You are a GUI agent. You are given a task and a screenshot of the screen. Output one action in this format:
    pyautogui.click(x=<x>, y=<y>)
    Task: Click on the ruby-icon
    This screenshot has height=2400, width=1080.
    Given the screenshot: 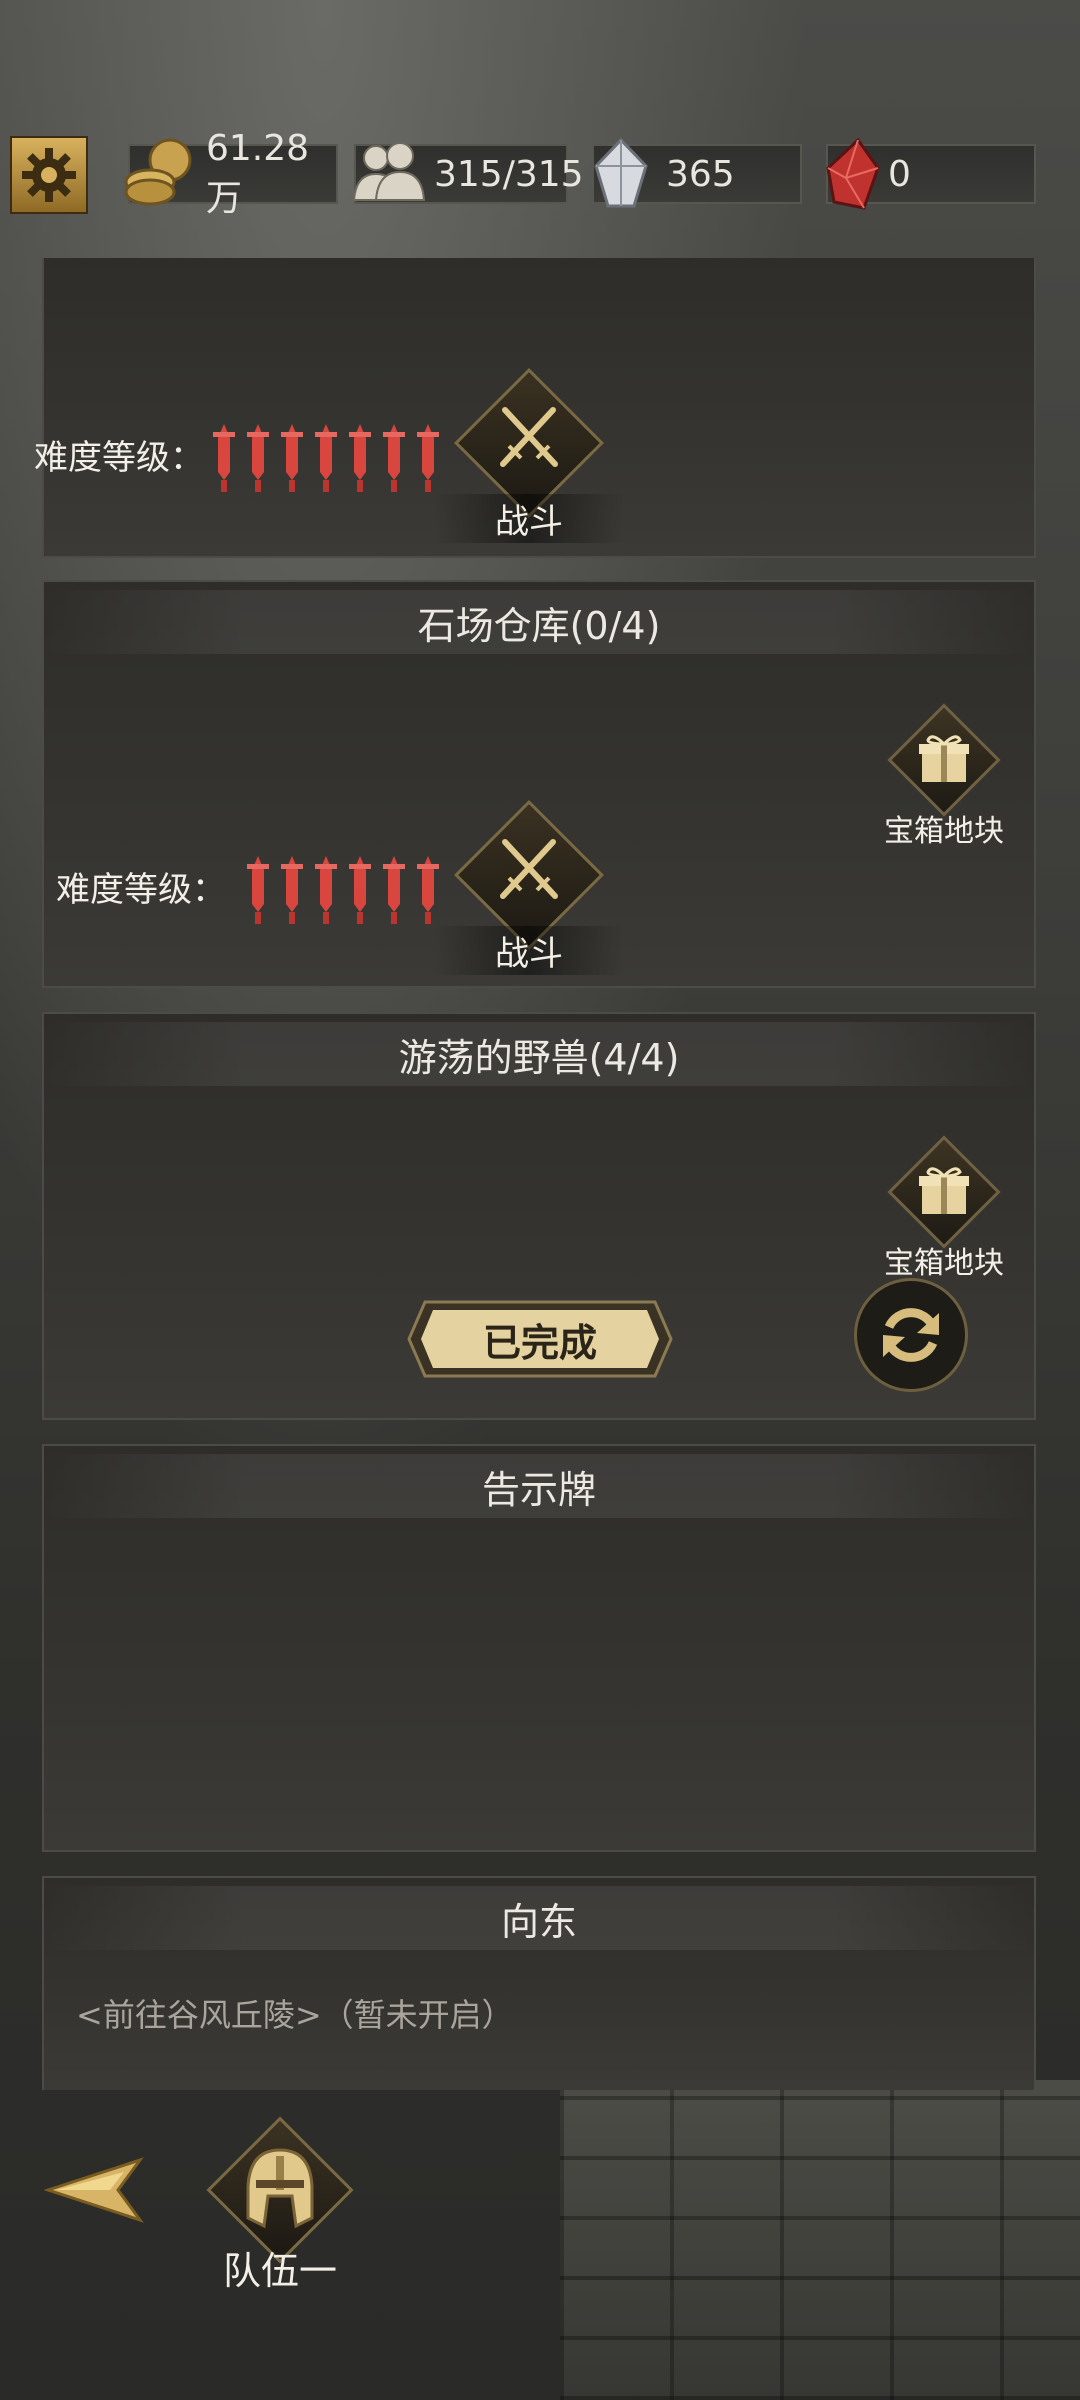 What is the action you would take?
    pyautogui.click(x=853, y=174)
    